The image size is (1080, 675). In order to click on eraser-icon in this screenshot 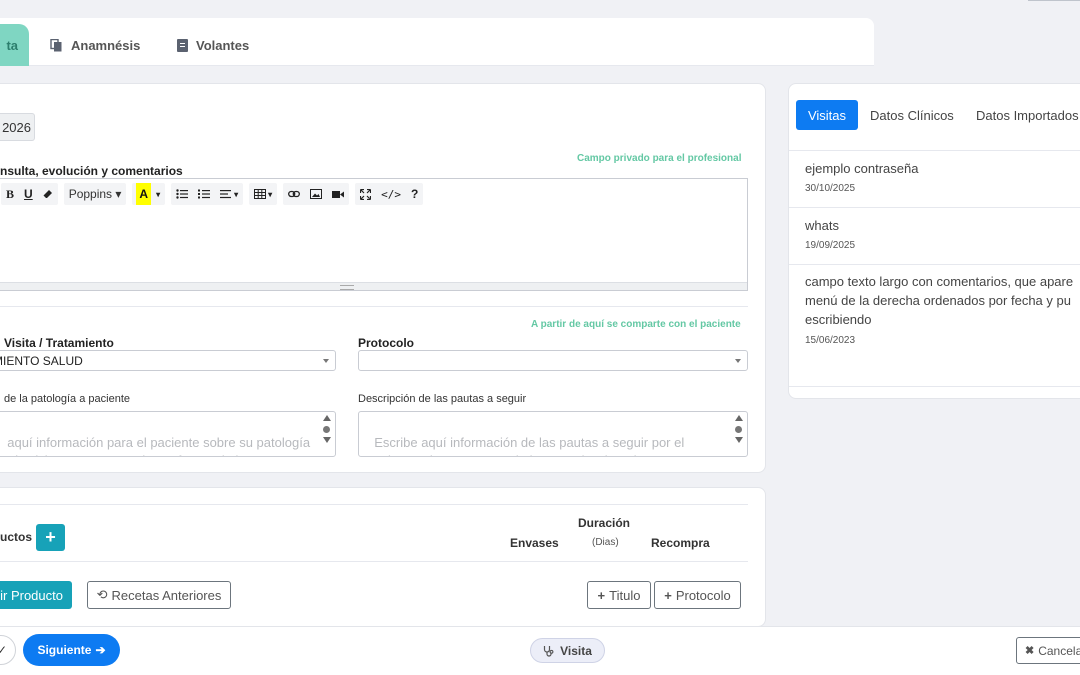, I will do `click(47, 194)`.